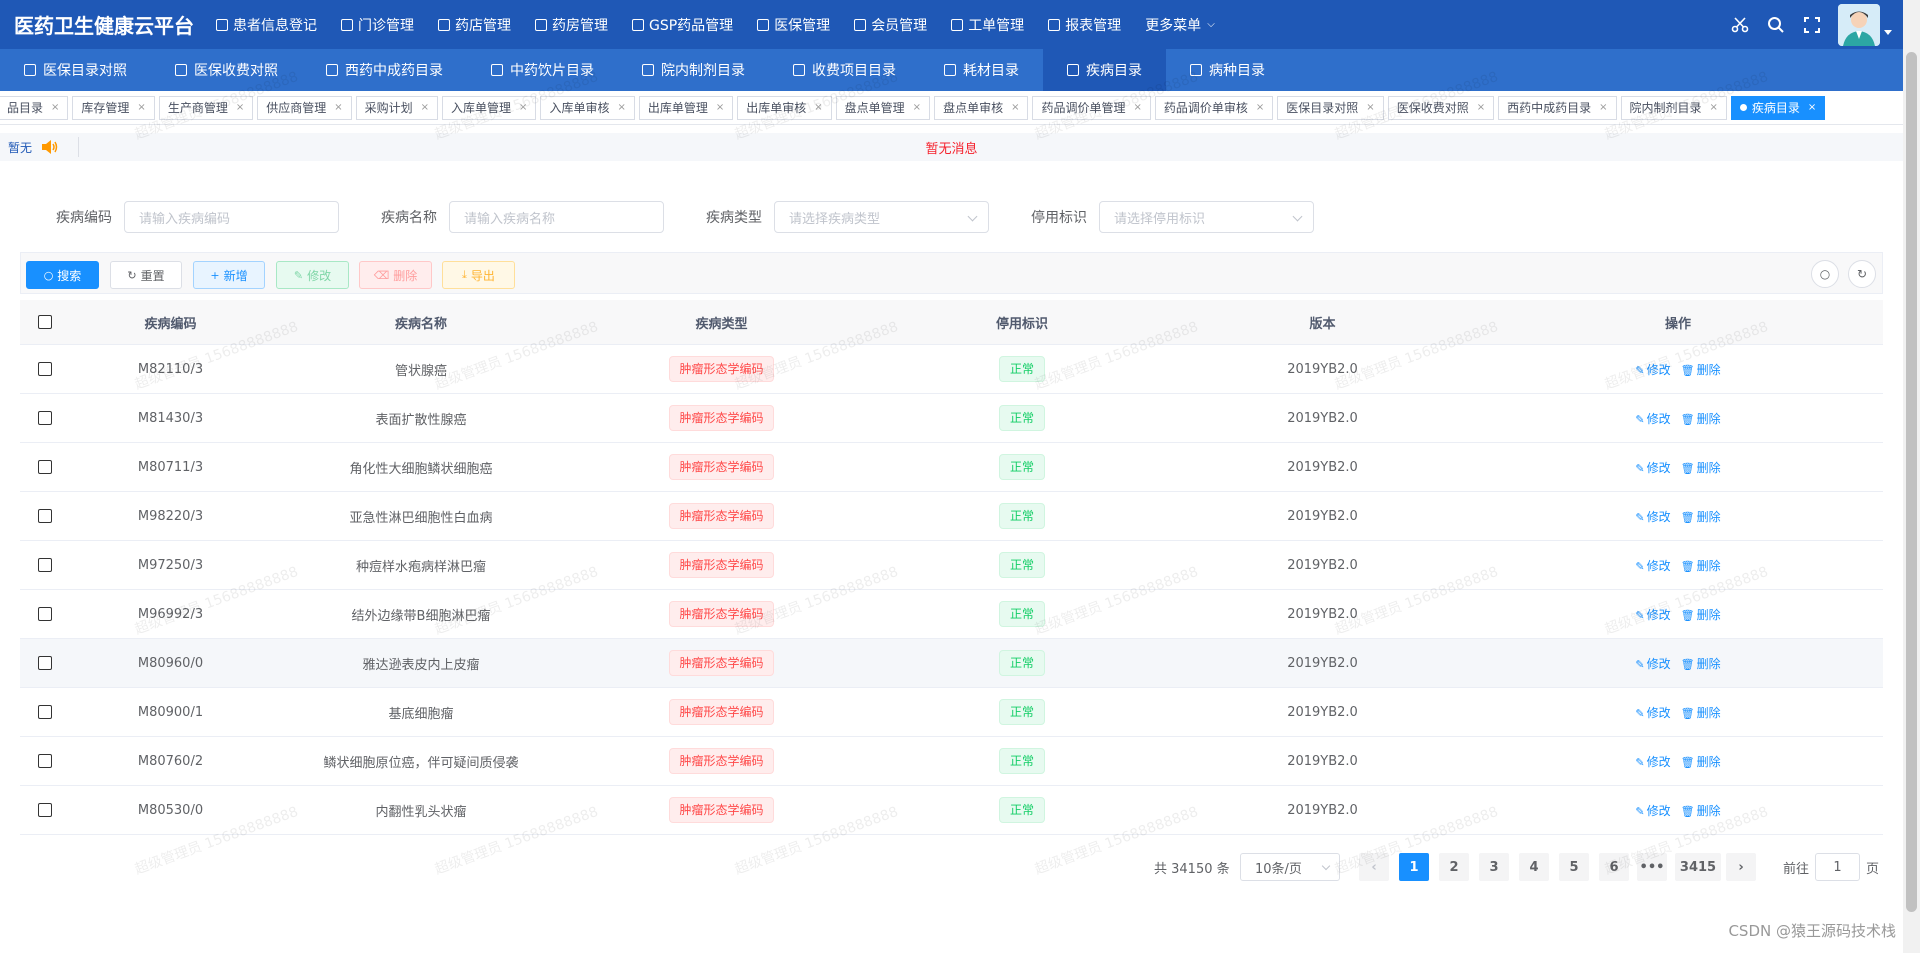 This screenshot has height=953, width=1920. Describe the element at coordinates (1812, 25) in the screenshot. I see `fullscreen-icon` at that location.